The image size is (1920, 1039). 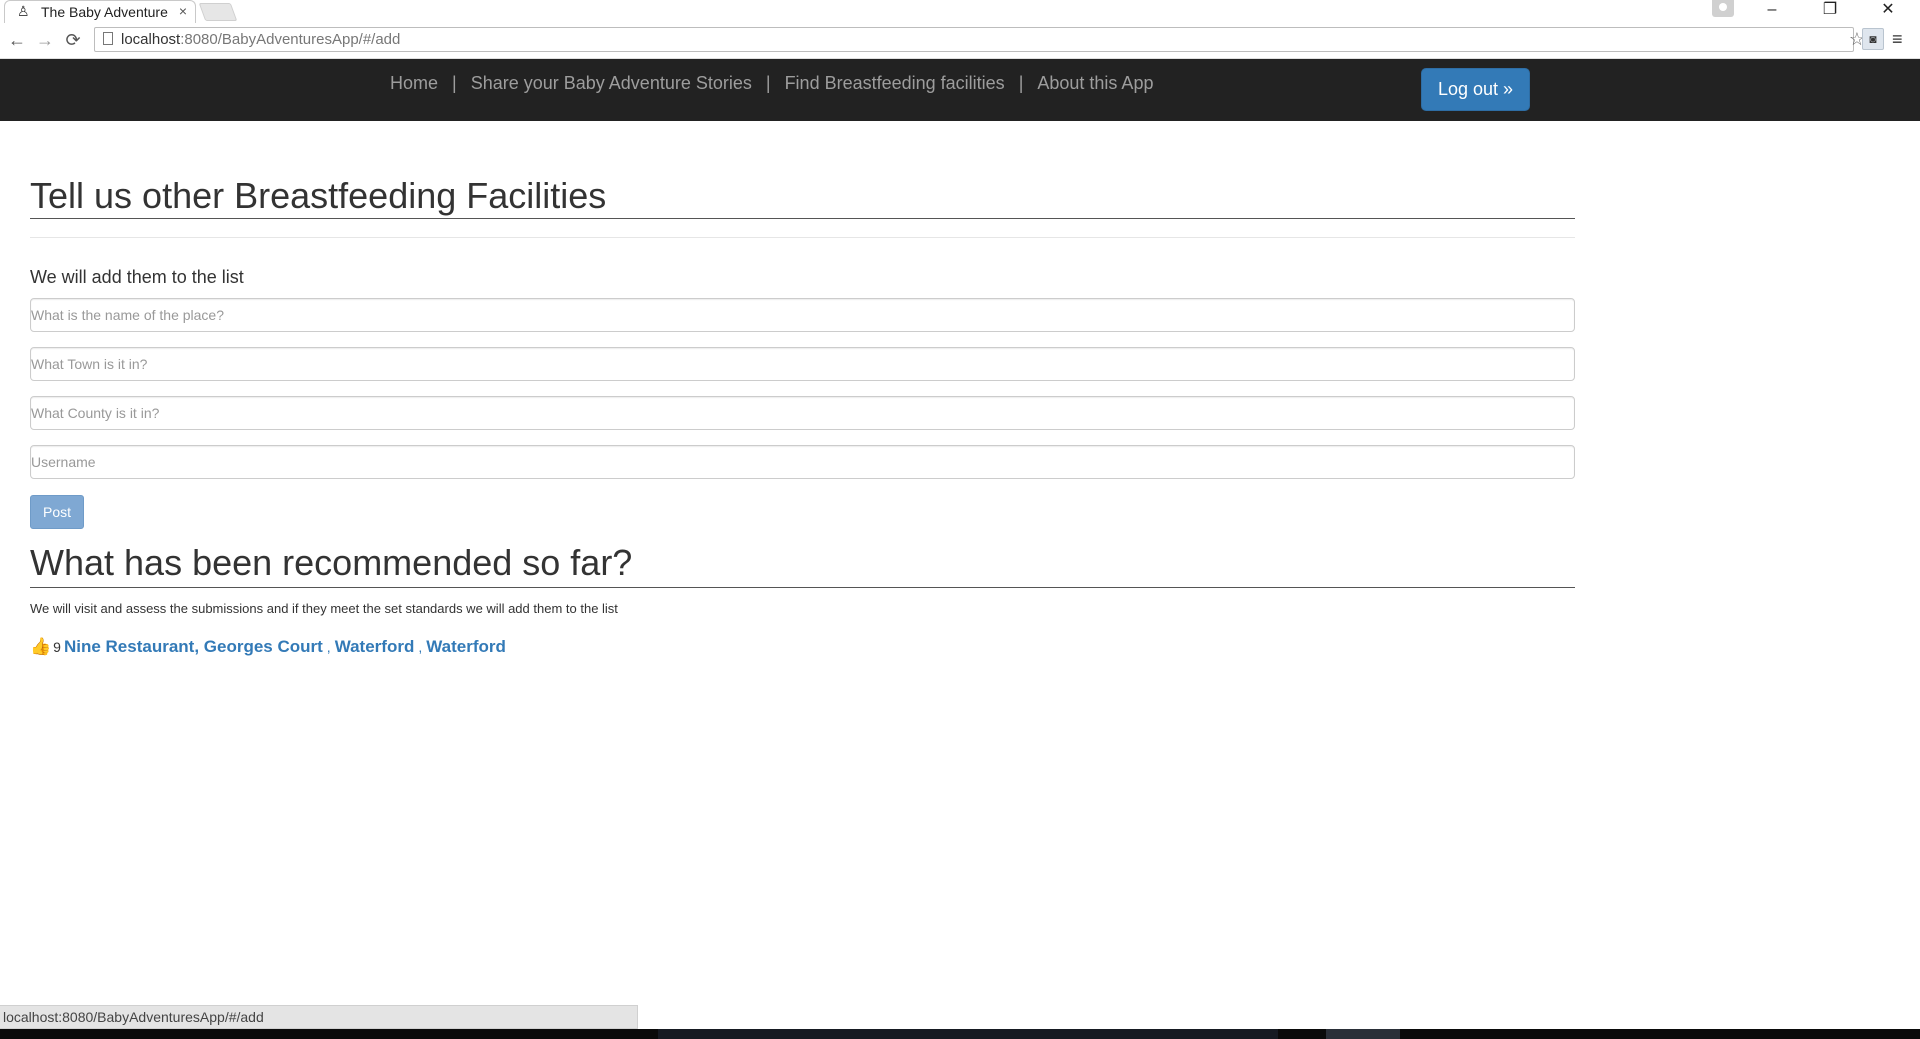 I want to click on browser-tab: ♙ The Baby Adventure ×, so click(x=100, y=11).